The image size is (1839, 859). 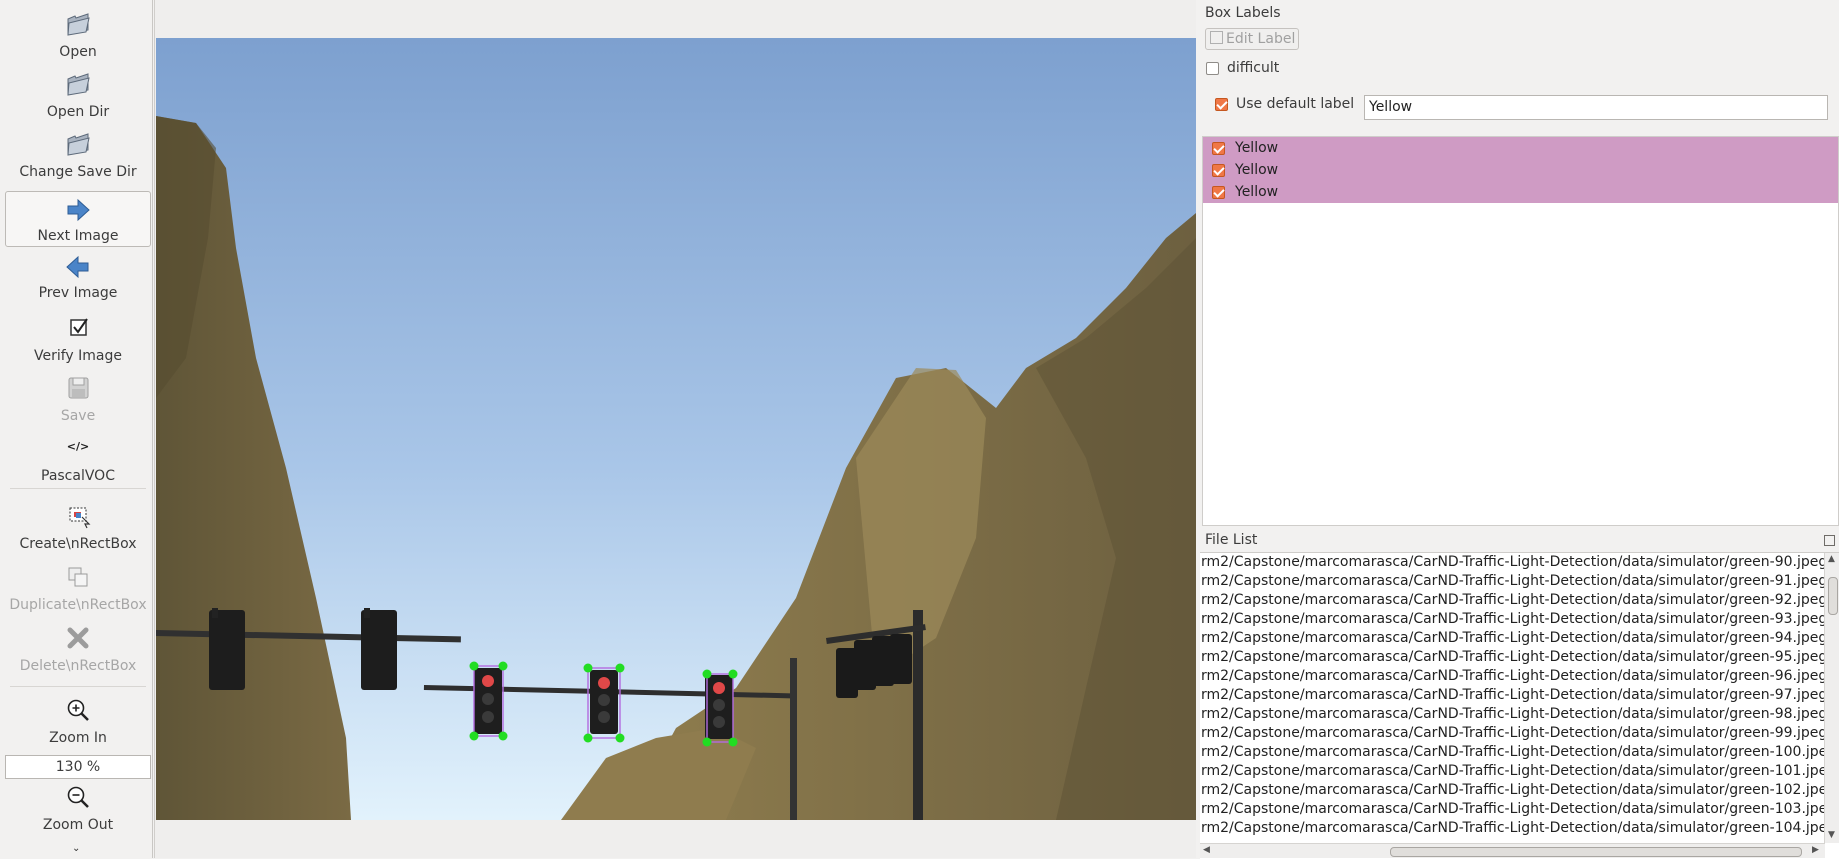 What do you see at coordinates (78, 476) in the screenshot?
I see `format-label: PascalVOC` at bounding box center [78, 476].